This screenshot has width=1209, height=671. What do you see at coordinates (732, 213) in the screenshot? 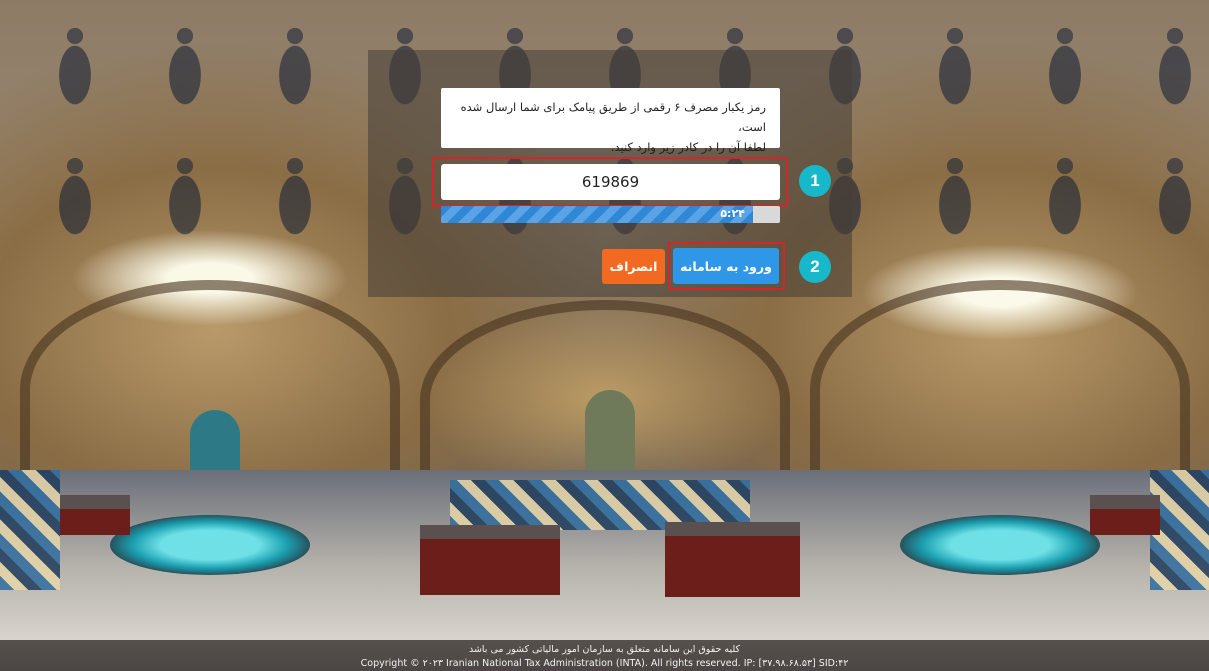
I see `otp-timer-text: ۵:۲۴` at bounding box center [732, 213].